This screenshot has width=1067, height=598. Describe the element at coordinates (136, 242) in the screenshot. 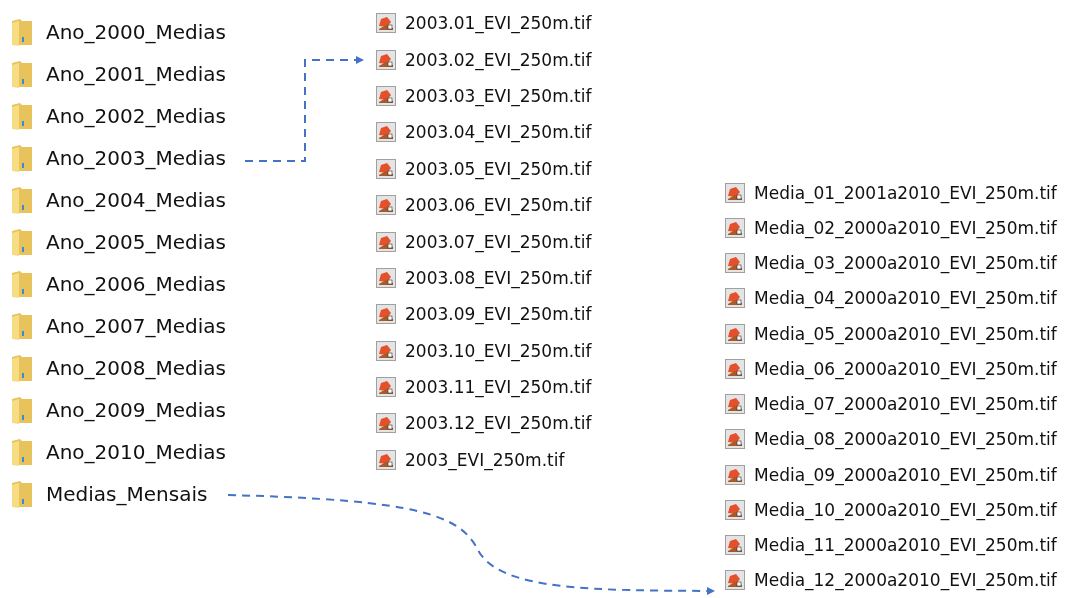

I see `folder-name: Ano_2005_Medias` at that location.